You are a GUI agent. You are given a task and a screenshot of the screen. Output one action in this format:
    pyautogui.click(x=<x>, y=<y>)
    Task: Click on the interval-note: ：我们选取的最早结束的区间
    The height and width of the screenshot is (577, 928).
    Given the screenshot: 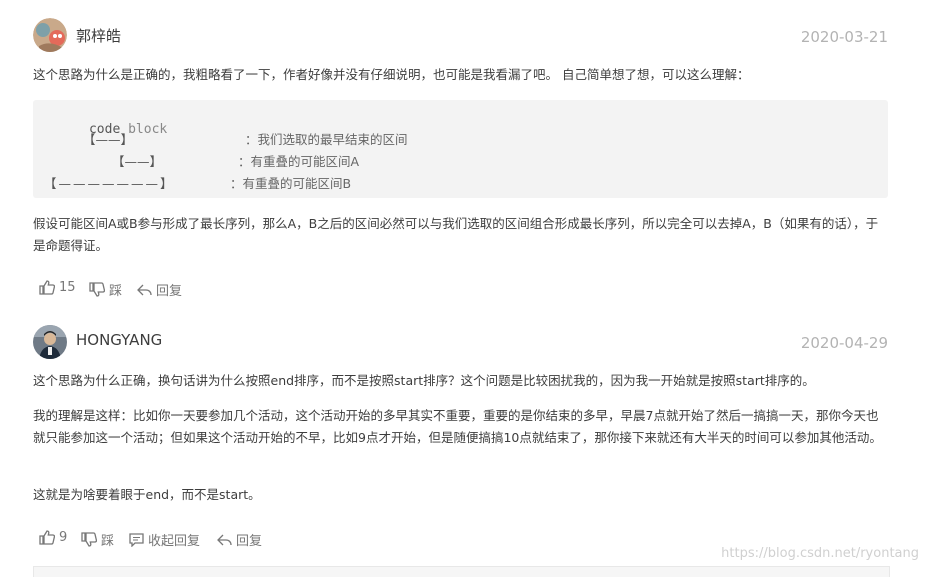 What is the action you would take?
    pyautogui.click(x=326, y=139)
    